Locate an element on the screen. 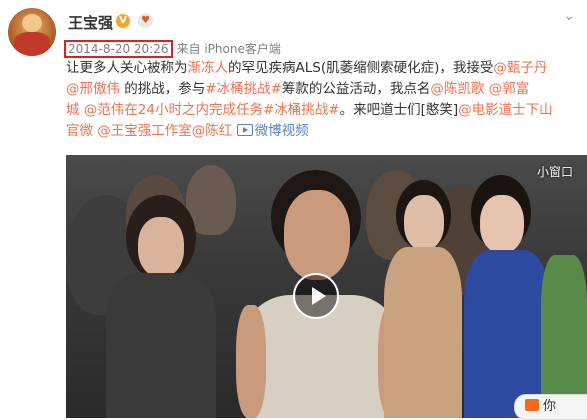  post-link: @邢傲伟 is located at coordinates (93, 89).